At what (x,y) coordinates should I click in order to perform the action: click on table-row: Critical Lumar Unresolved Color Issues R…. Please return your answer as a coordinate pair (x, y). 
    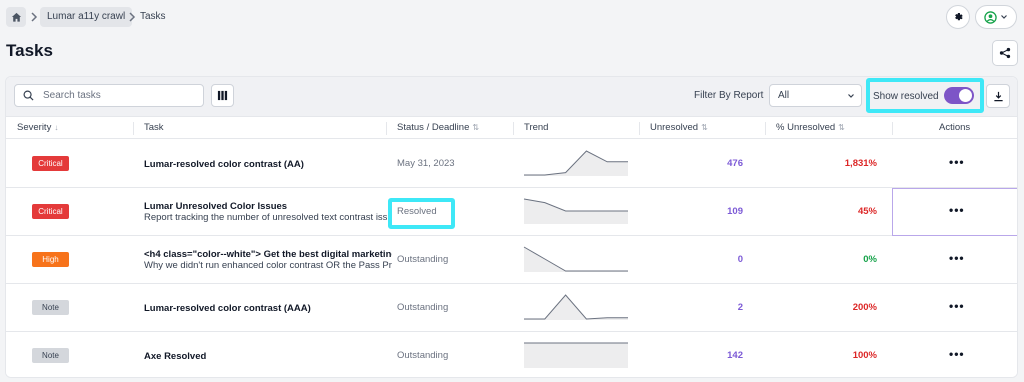
    Looking at the image, I should click on (511, 212).